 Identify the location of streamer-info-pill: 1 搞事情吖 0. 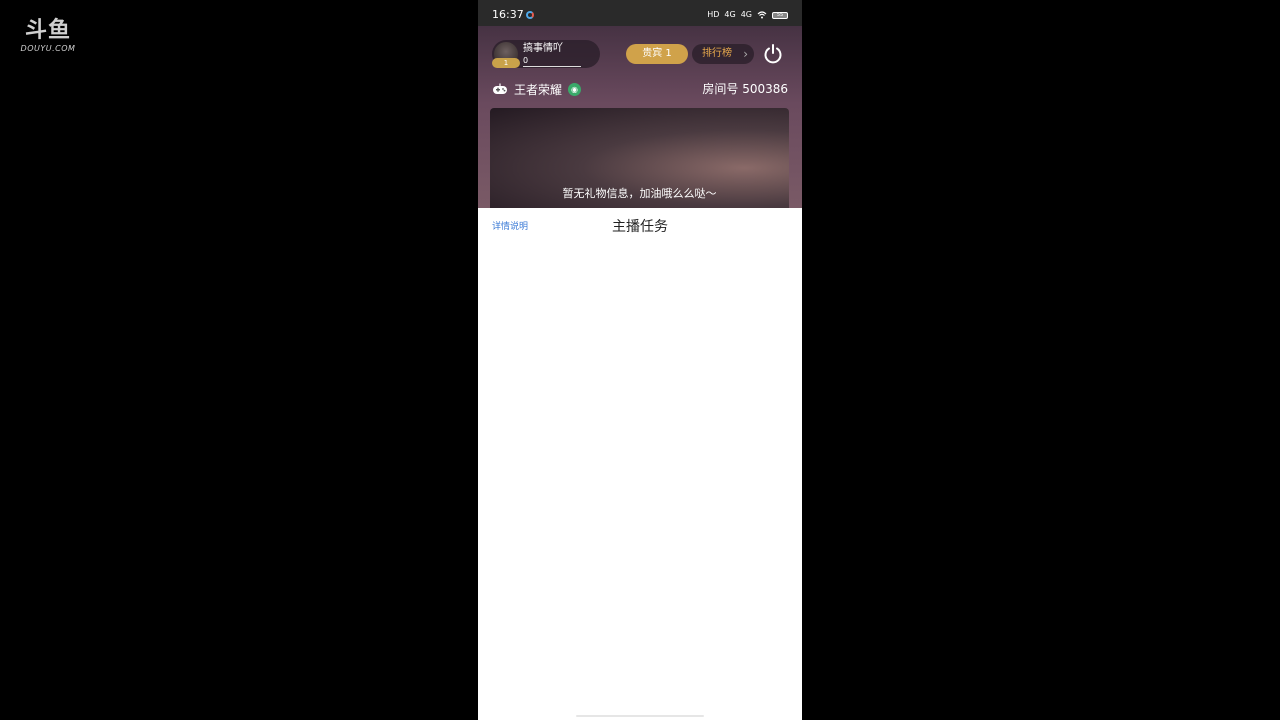
(546, 54).